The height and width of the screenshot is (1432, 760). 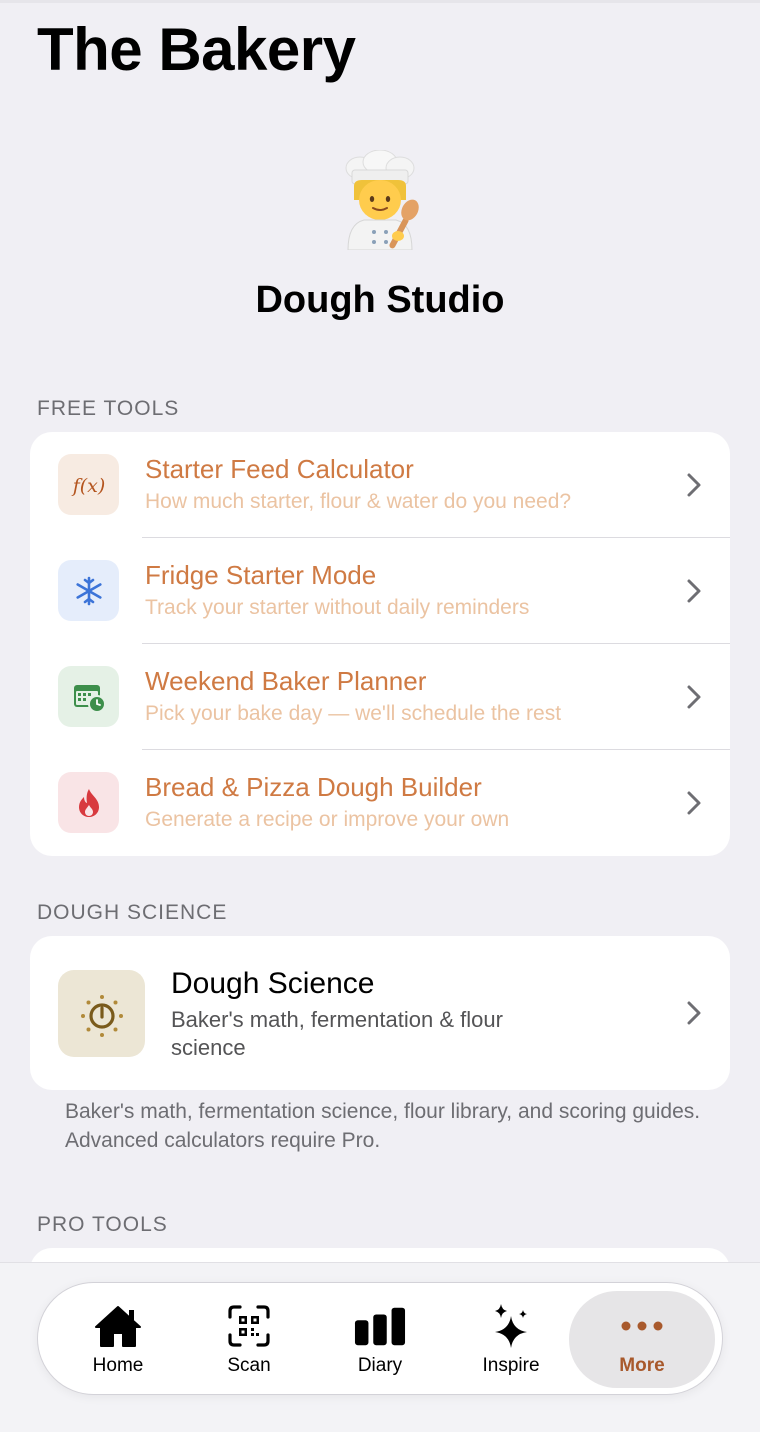 I want to click on tab-label: Home, so click(x=118, y=1365).